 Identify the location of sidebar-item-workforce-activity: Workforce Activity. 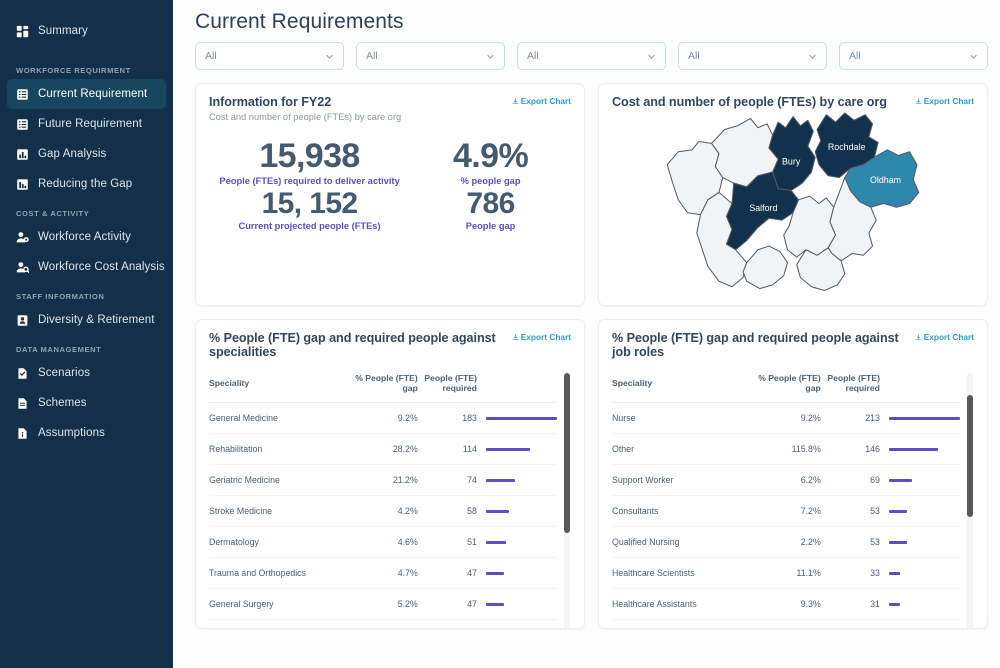
(86, 237).